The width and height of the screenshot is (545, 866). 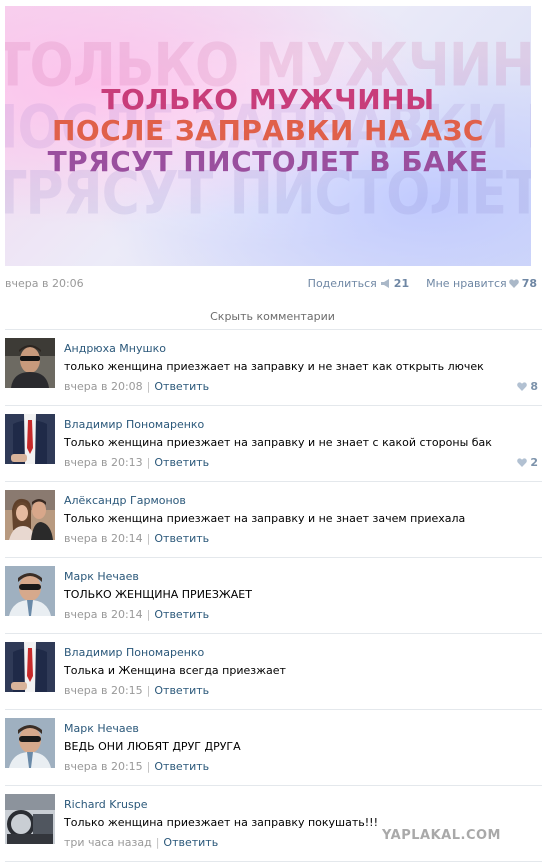 What do you see at coordinates (125, 500) in the screenshot?
I see `comment-author: Алёксандр Гармонов` at bounding box center [125, 500].